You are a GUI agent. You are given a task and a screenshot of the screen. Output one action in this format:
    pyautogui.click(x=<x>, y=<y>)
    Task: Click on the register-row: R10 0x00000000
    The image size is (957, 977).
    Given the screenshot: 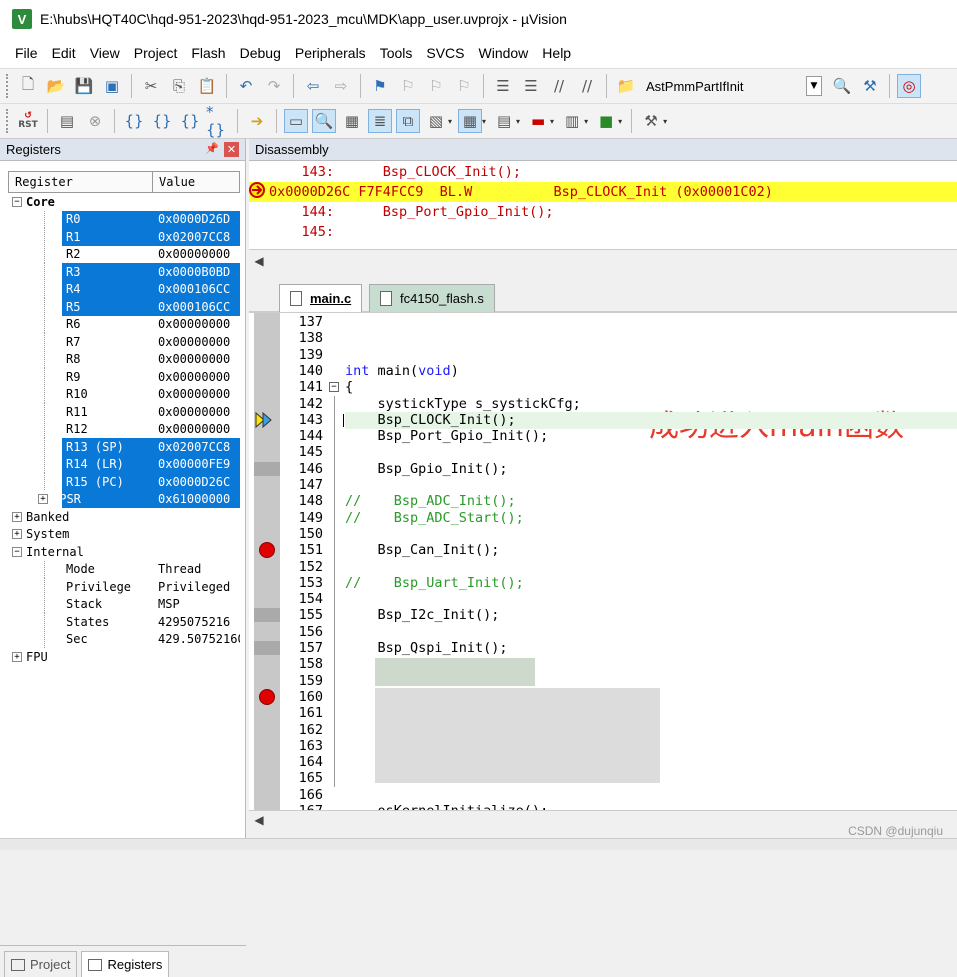 What is the action you would take?
    pyautogui.click(x=124, y=394)
    